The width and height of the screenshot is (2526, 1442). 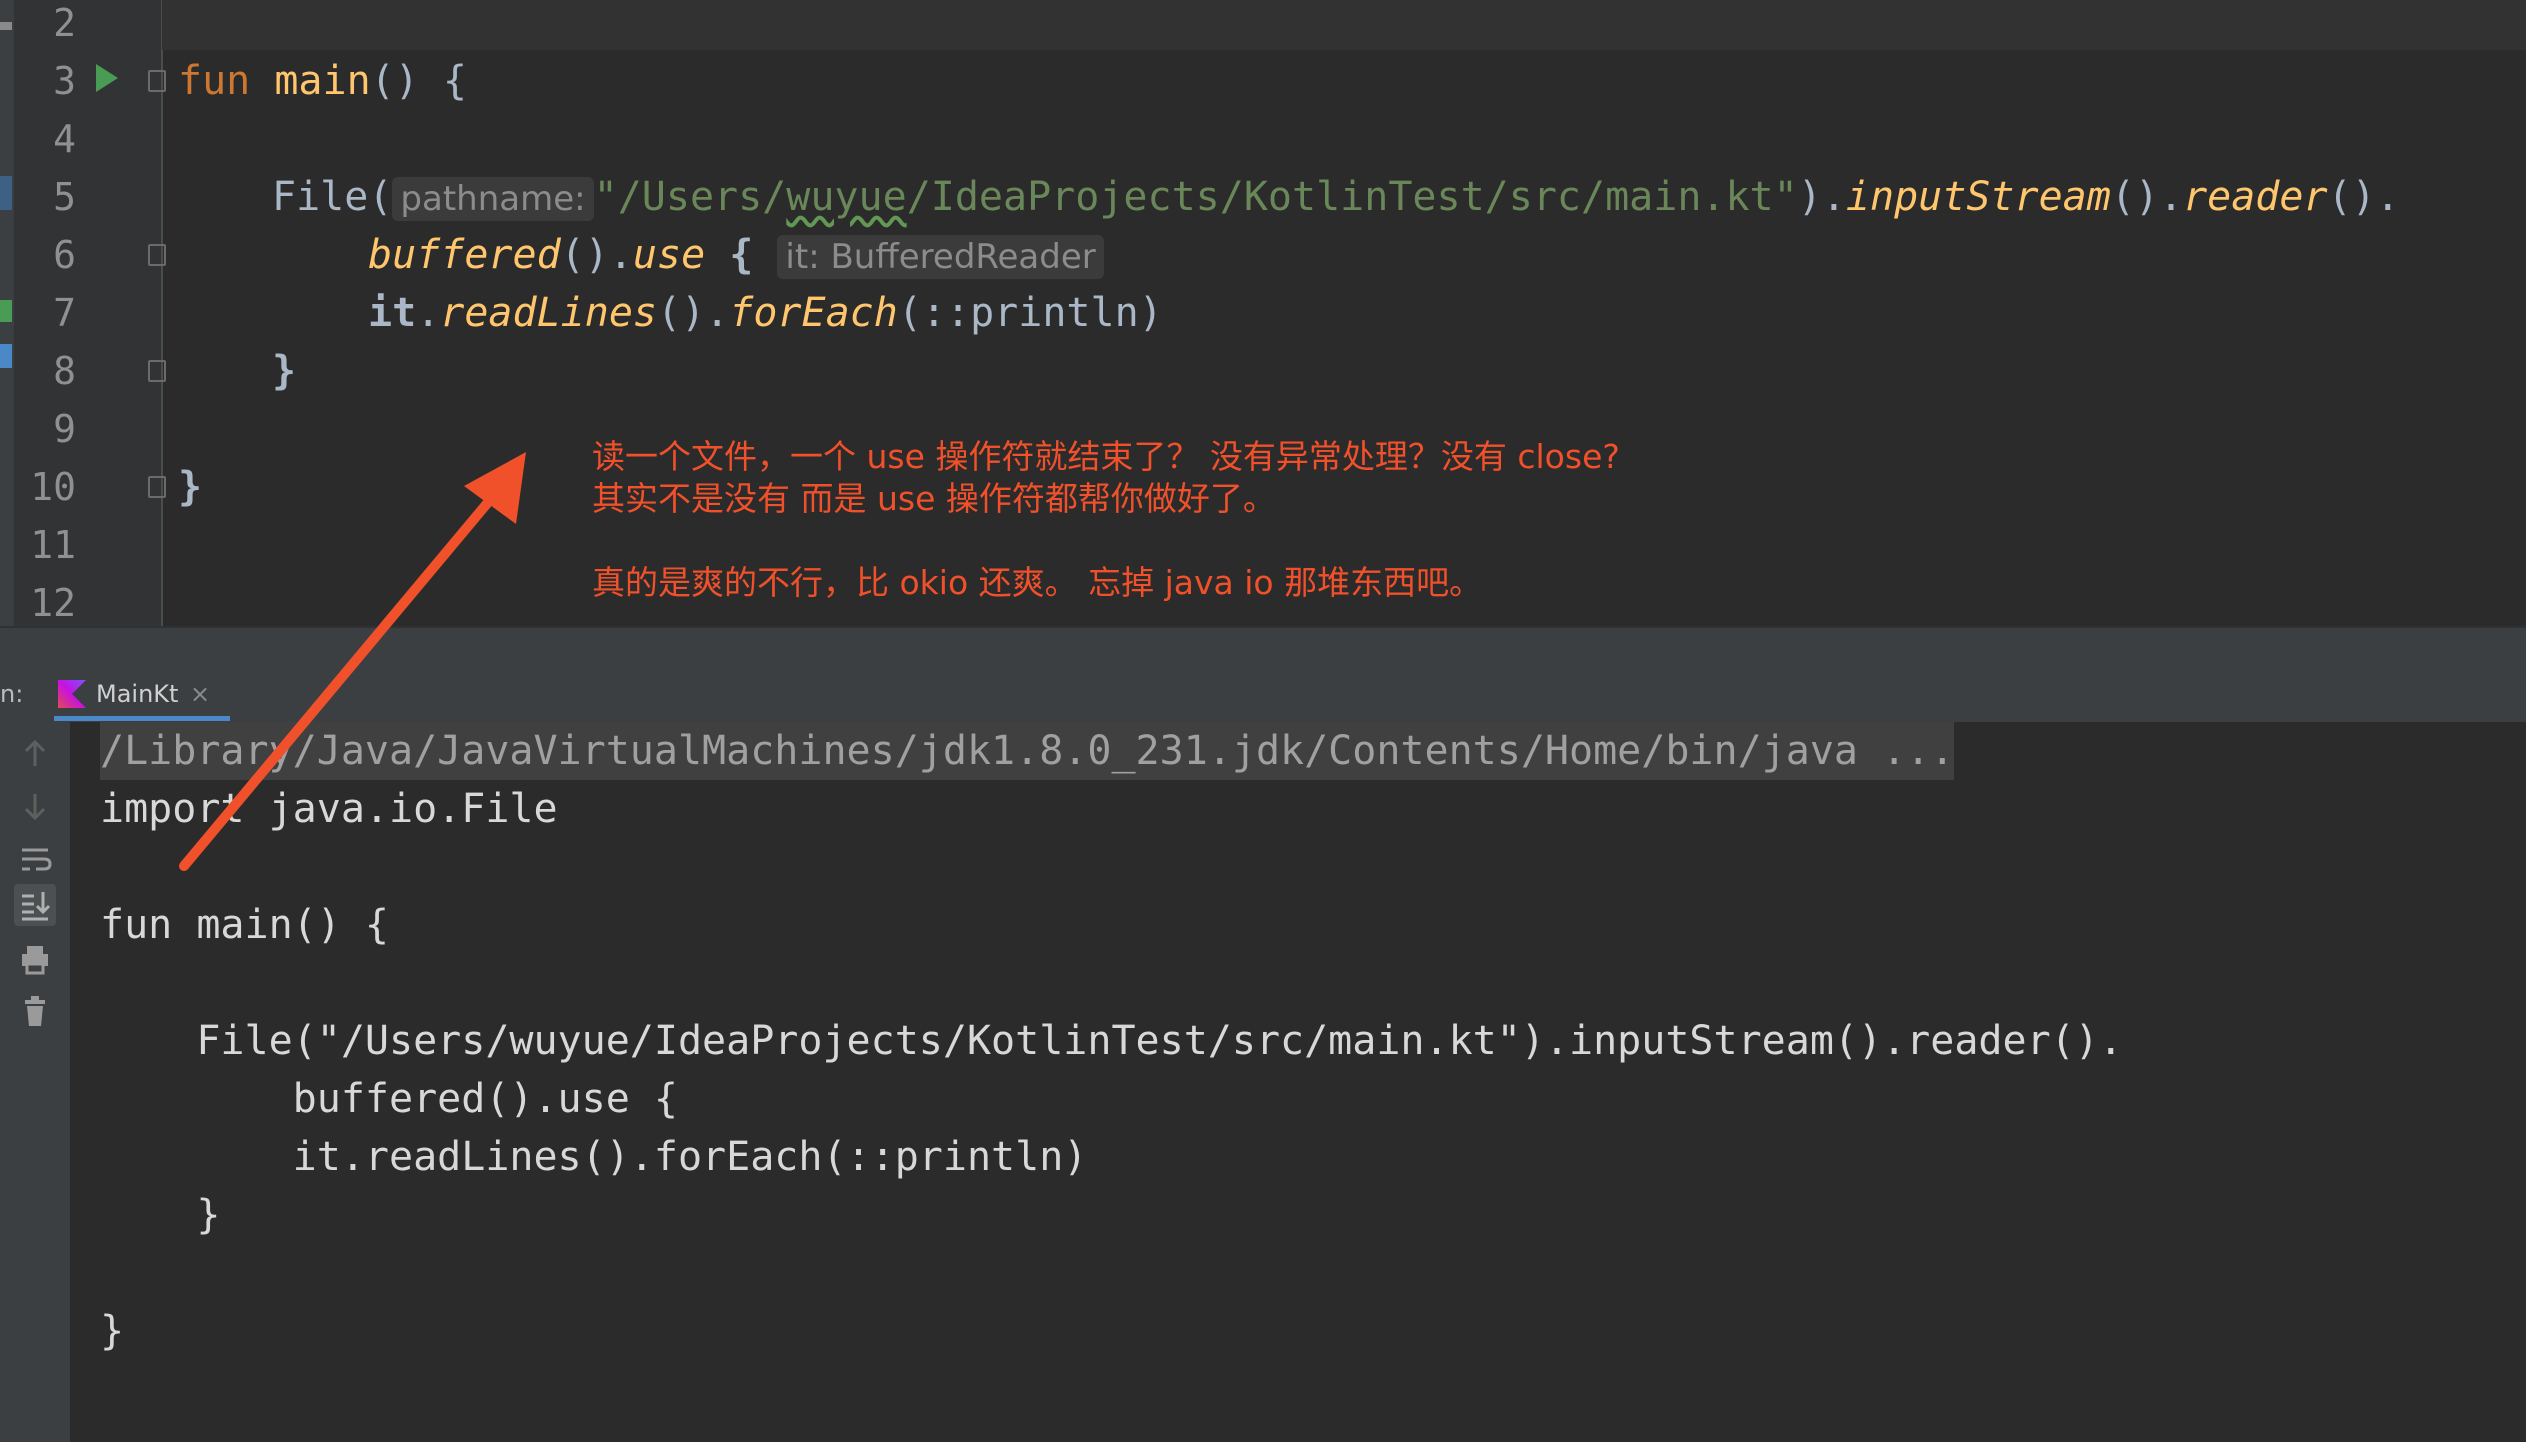 What do you see at coordinates (190, 487) in the screenshot?
I see `code-line-10: }` at bounding box center [190, 487].